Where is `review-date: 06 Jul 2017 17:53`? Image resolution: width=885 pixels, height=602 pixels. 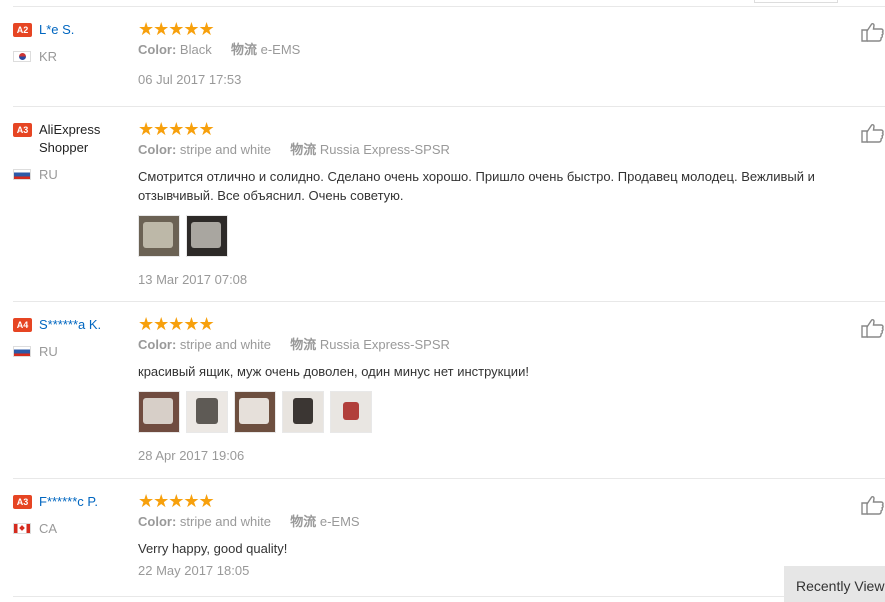
review-date: 06 Jul 2017 17:53 is located at coordinates (190, 79).